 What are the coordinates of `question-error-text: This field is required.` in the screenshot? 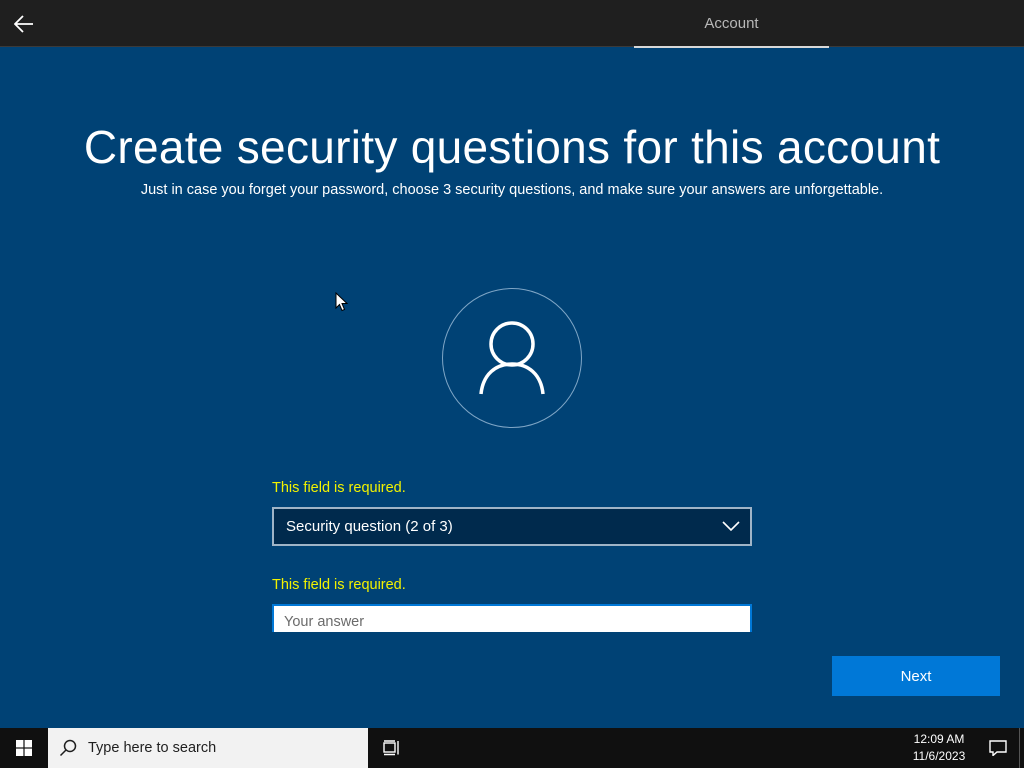 It's located at (339, 488).